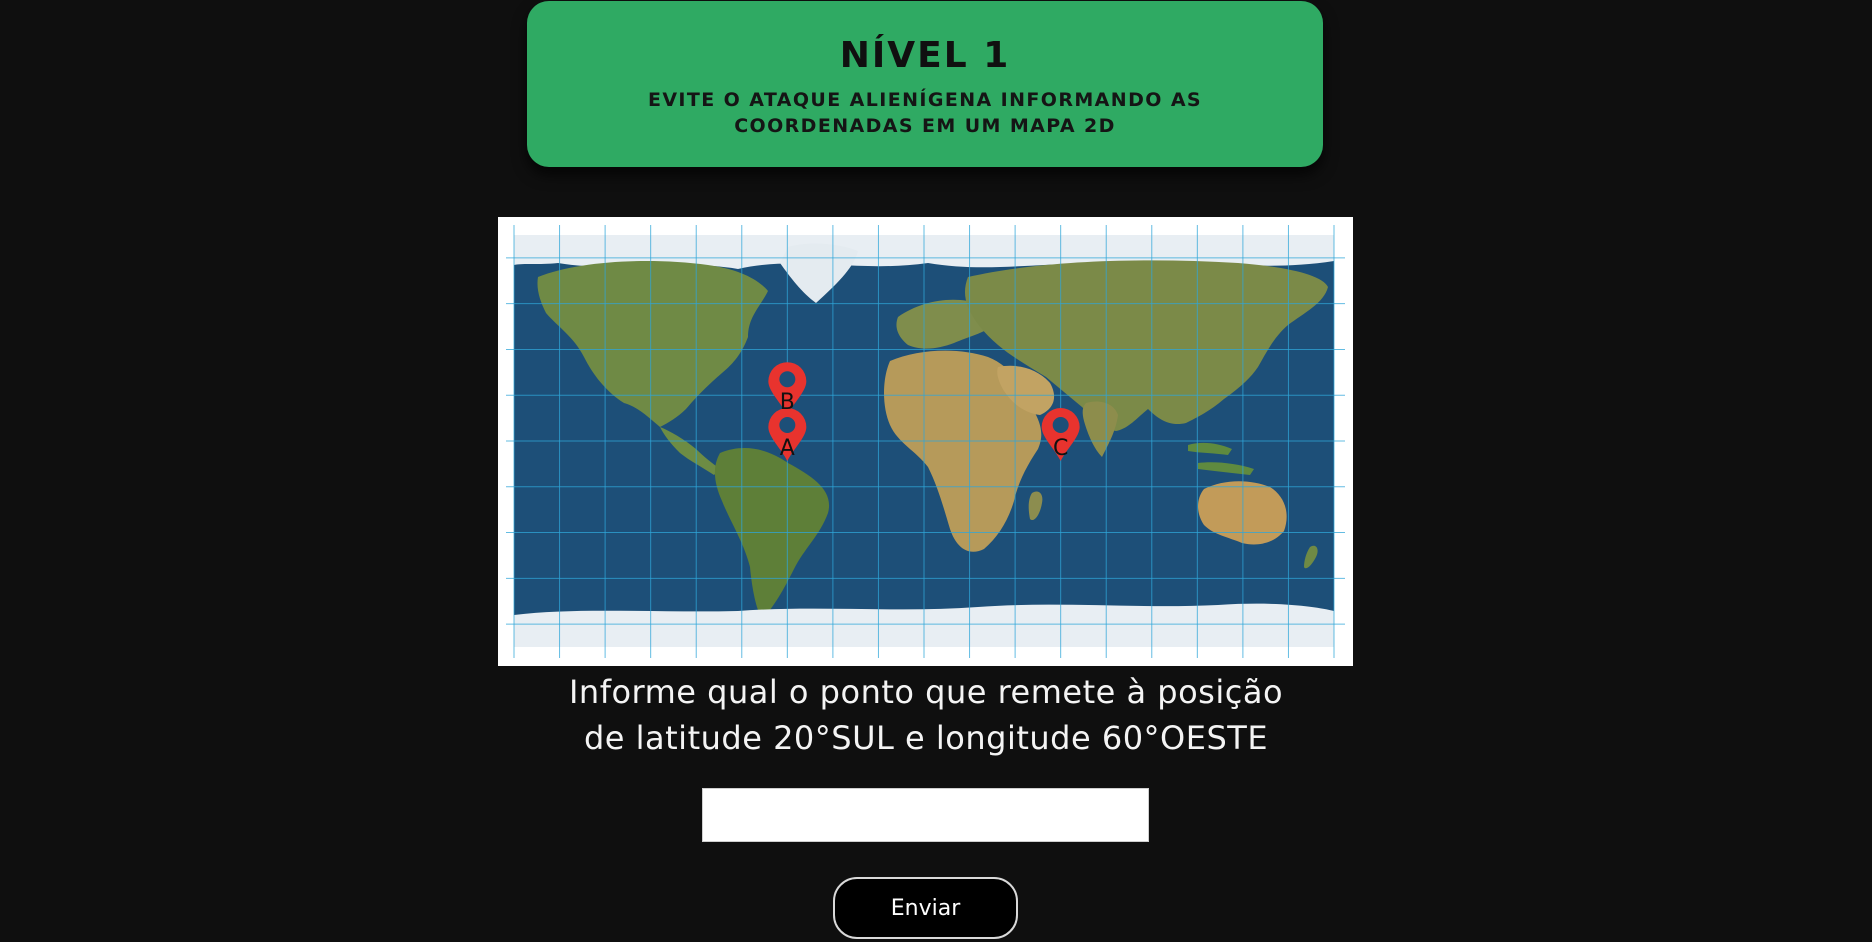 The width and height of the screenshot is (1872, 942). What do you see at coordinates (925, 908) in the screenshot?
I see `send-button: Enviar` at bounding box center [925, 908].